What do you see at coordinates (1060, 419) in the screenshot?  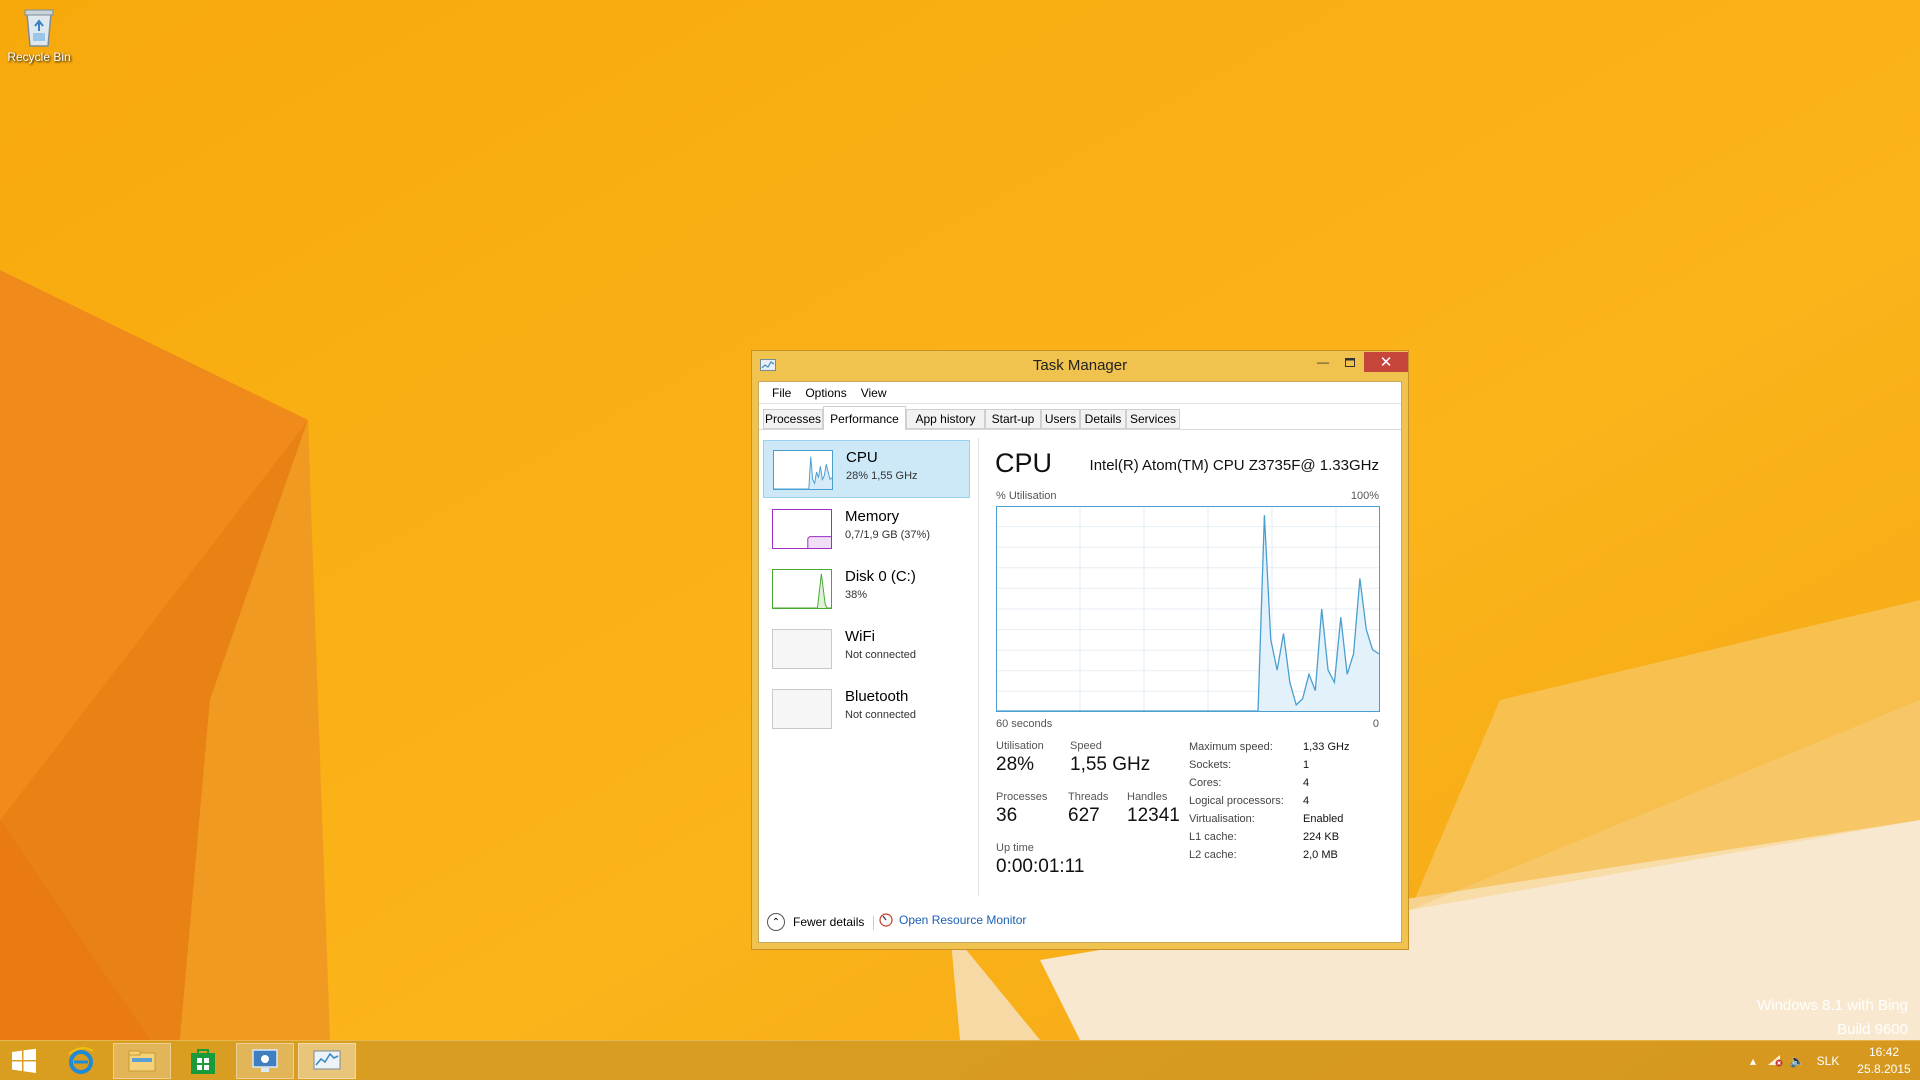 I see `tab-users: Users` at bounding box center [1060, 419].